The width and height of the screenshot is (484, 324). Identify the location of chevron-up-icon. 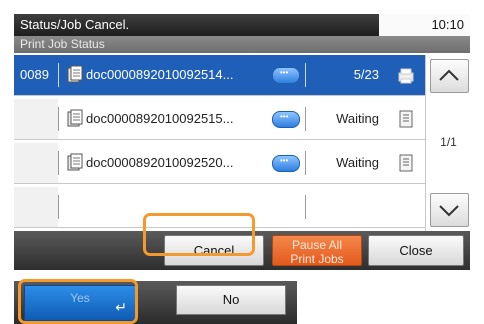
(449, 75).